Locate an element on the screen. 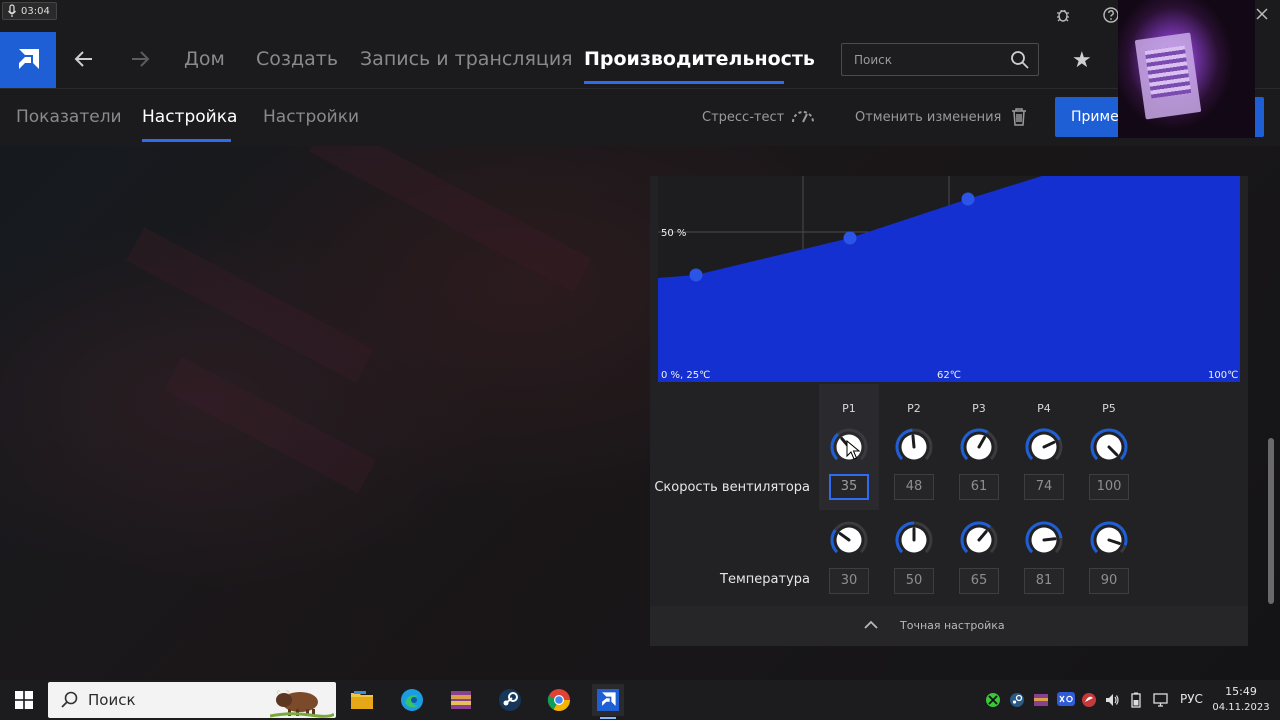  column-header-p4: P4 is located at coordinates (1044, 408).